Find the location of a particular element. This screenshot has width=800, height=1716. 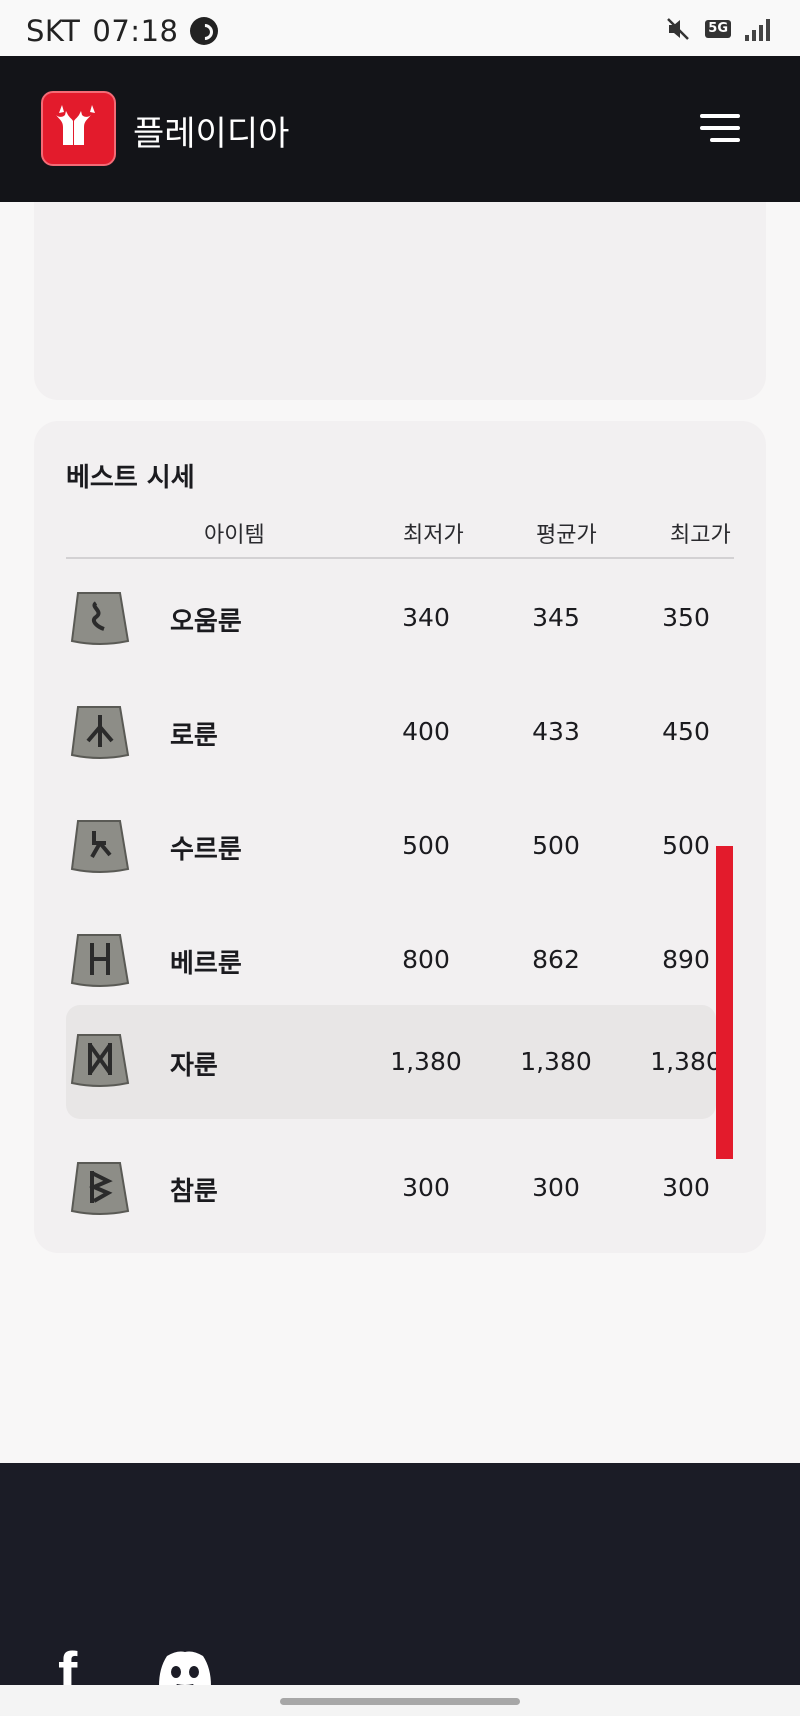

column-min-price: 최저가 is located at coordinates (433, 535).